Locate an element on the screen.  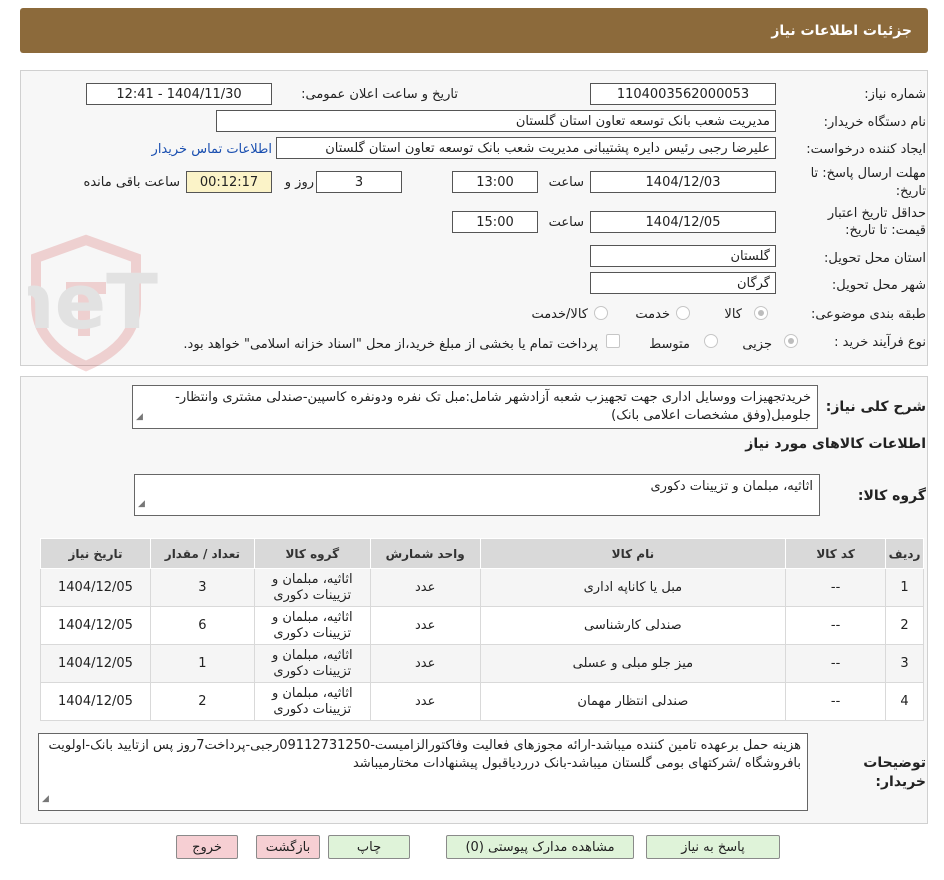
process-minor-radio is located at coordinates (791, 341).